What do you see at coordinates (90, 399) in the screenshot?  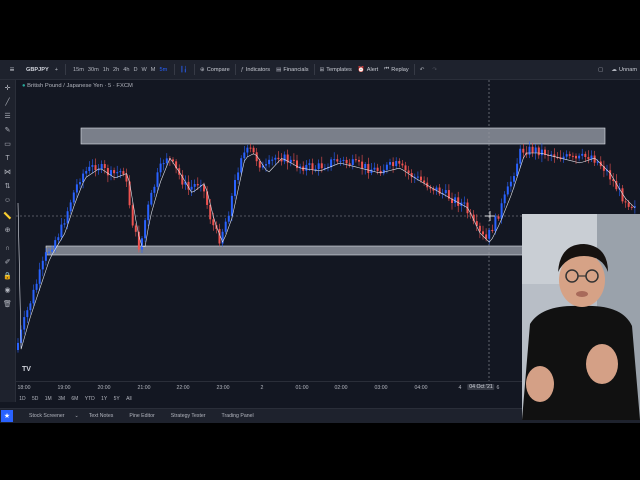 I see `range-ytd: YTD` at bounding box center [90, 399].